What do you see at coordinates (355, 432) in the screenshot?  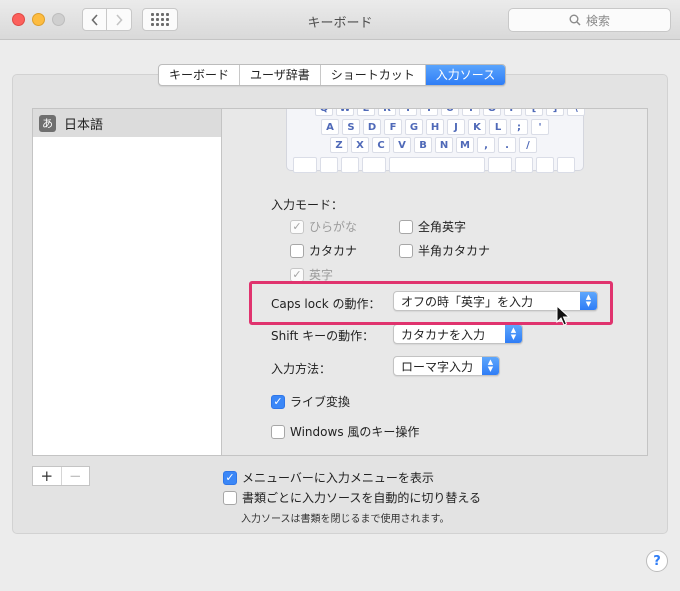 I see `windows-style-label: Windows 風のキー操作` at bounding box center [355, 432].